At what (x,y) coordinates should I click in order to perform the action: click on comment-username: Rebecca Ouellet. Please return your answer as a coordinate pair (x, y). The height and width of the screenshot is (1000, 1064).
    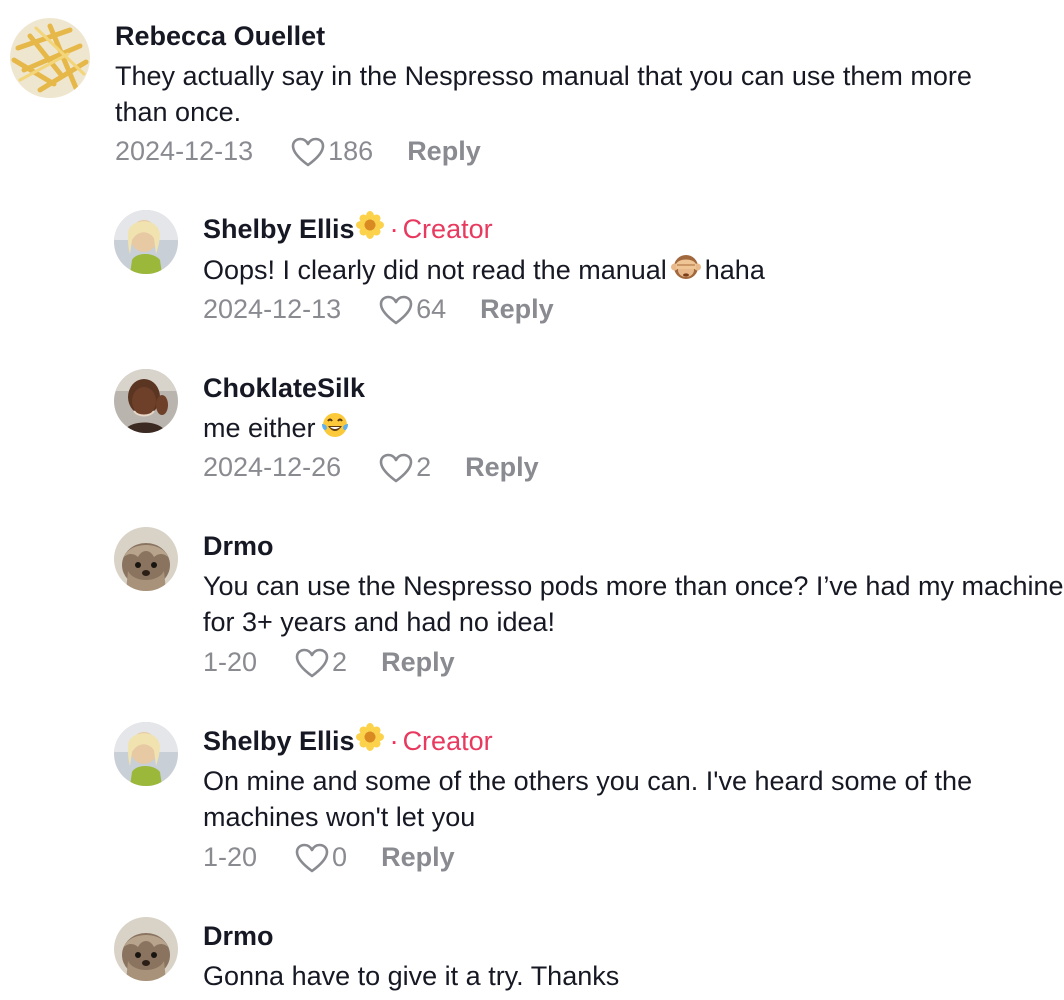
    Looking at the image, I should click on (220, 36).